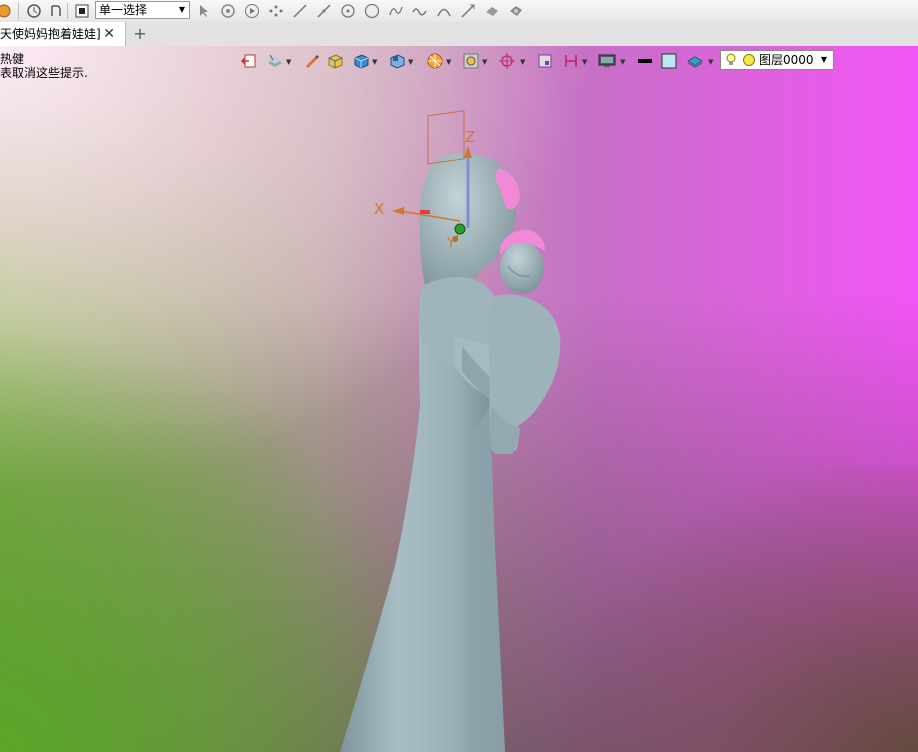 This screenshot has width=918, height=752. I want to click on wave-icon, so click(420, 11).